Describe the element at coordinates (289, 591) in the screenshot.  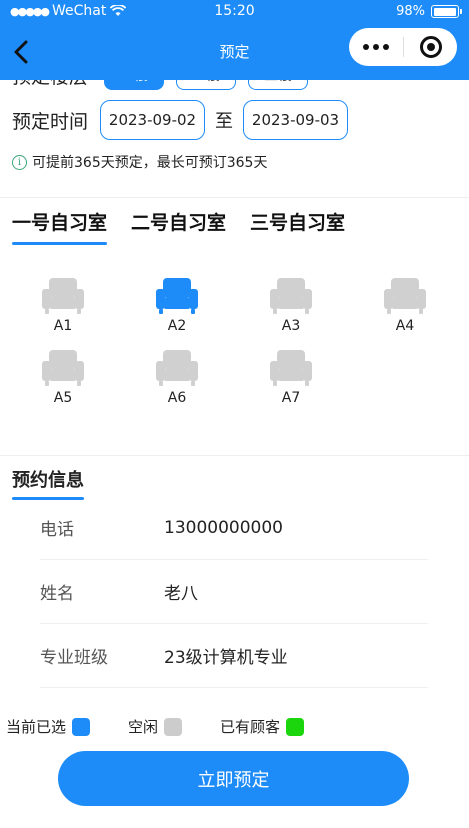
I see `name-input` at that location.